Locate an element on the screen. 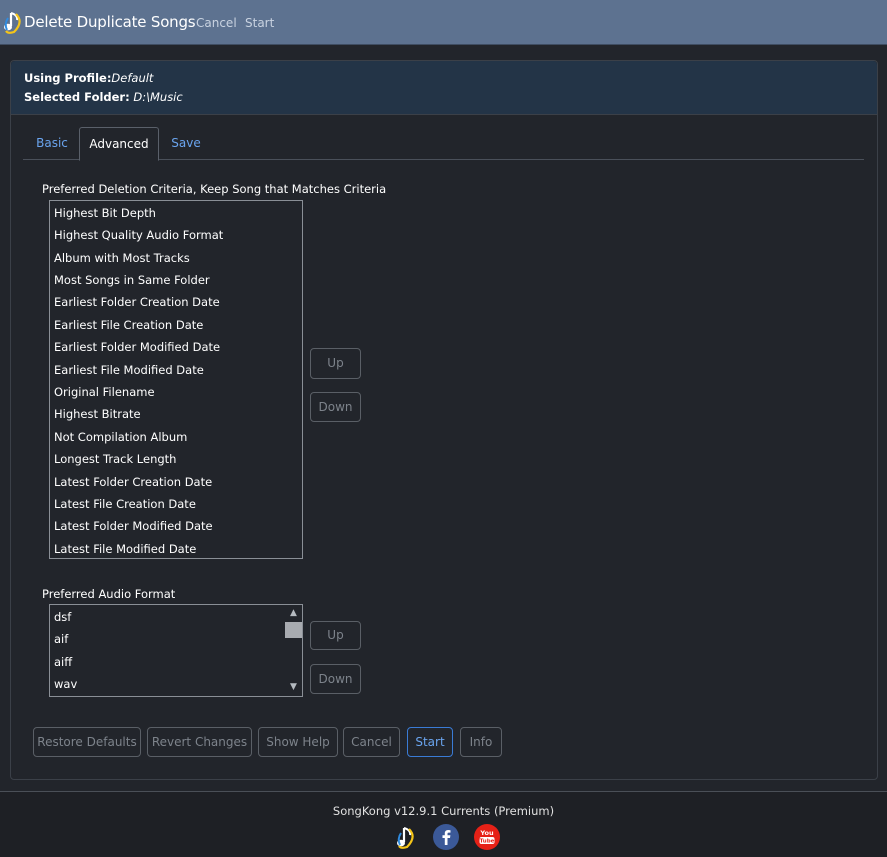  scroll-down-icon: ▼ is located at coordinates (293, 687).